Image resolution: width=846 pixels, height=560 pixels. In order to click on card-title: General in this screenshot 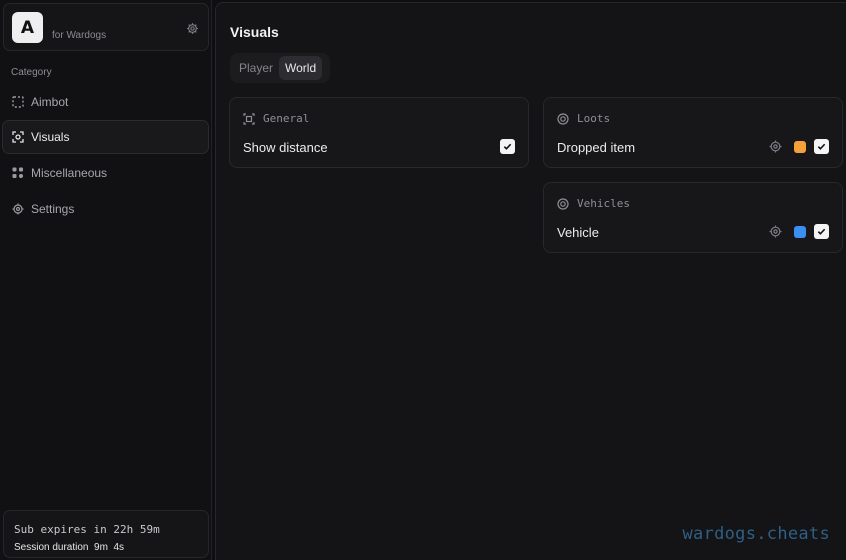, I will do `click(286, 118)`.